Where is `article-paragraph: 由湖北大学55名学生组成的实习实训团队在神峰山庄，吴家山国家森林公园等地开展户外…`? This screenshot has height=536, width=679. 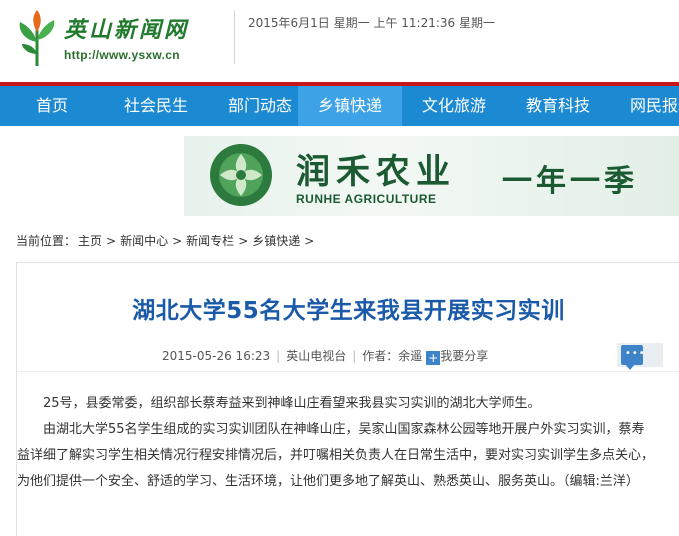
article-paragraph: 由湖北大学55名学生组成的实习实训团队在神峰山庄，吴家山国家森林公园等地开展户外… is located at coordinates (336, 455).